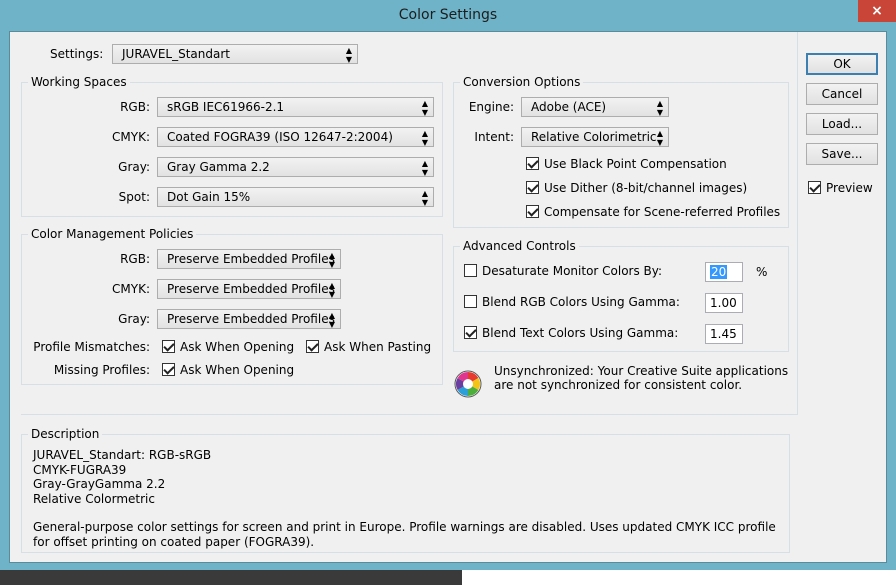 The image size is (896, 585). I want to click on black-point-label: Use Black Point Compensation, so click(635, 164).